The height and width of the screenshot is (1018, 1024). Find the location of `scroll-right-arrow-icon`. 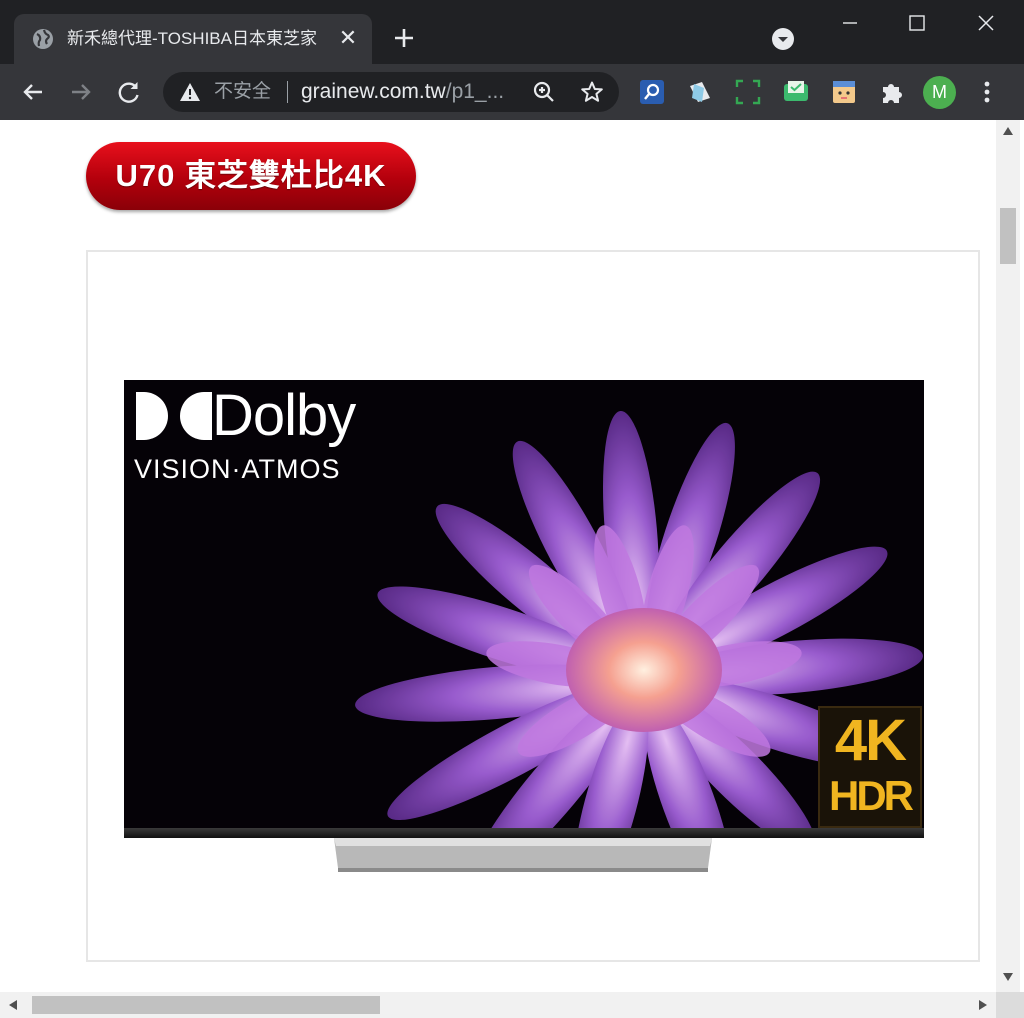

scroll-right-arrow-icon is located at coordinates (983, 1005).